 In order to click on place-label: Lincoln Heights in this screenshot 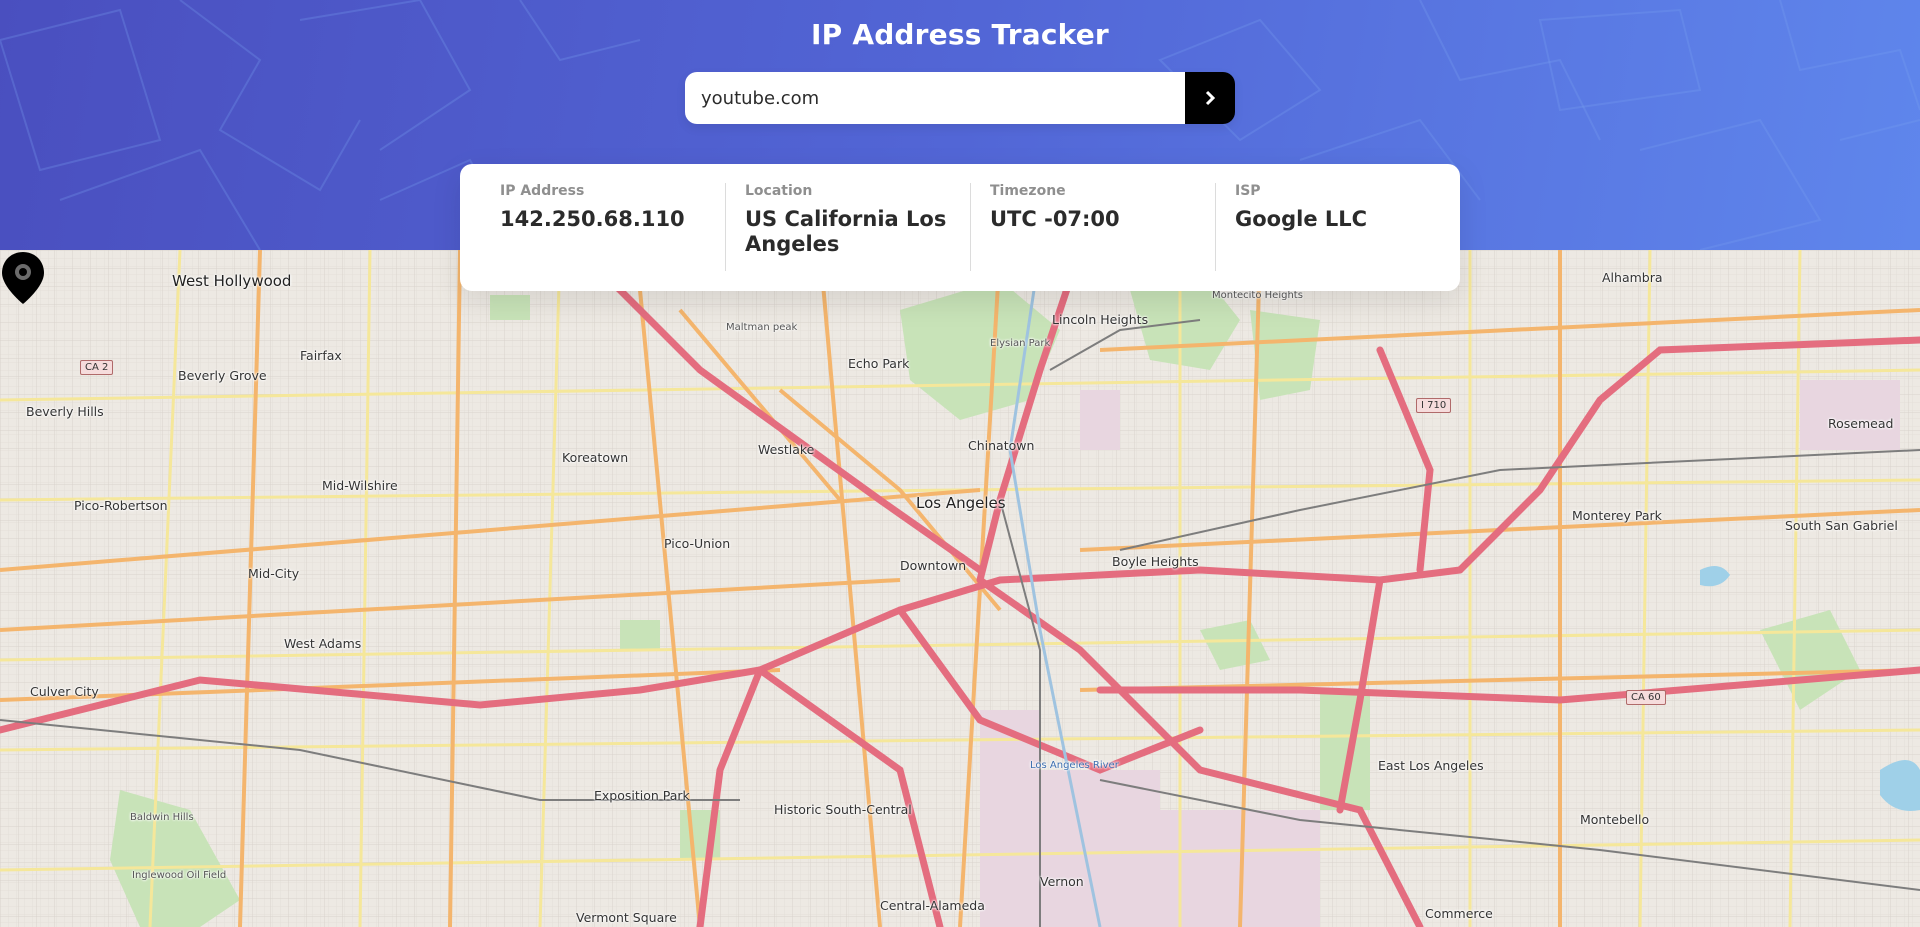, I will do `click(1100, 319)`.